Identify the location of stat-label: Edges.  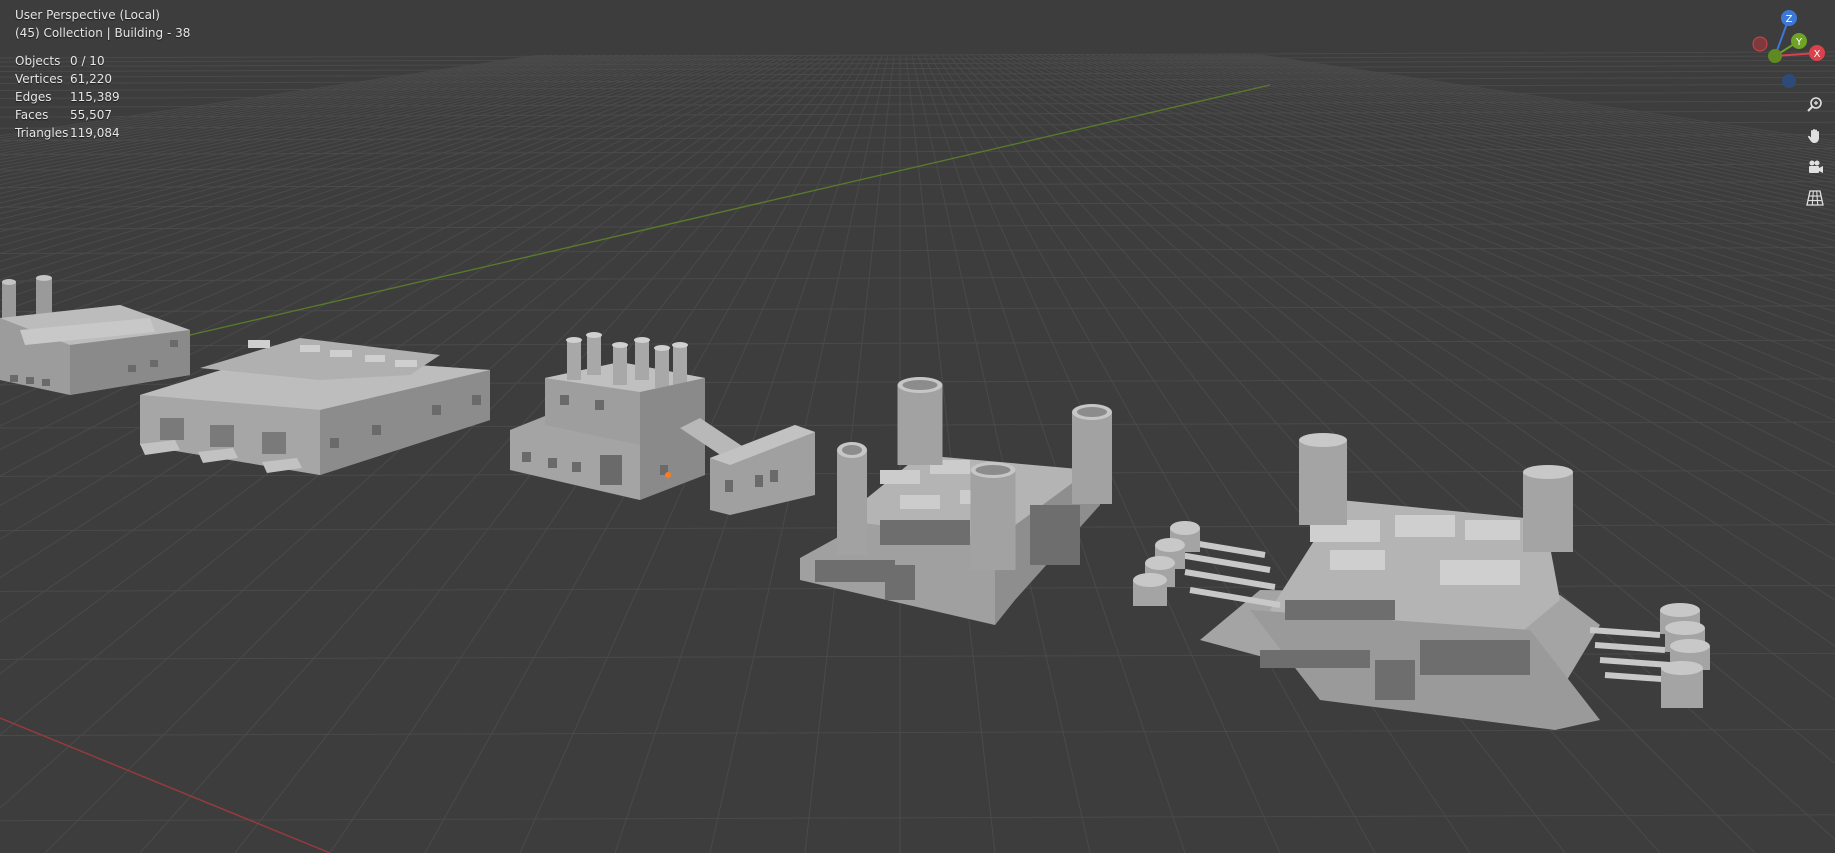
(33, 97).